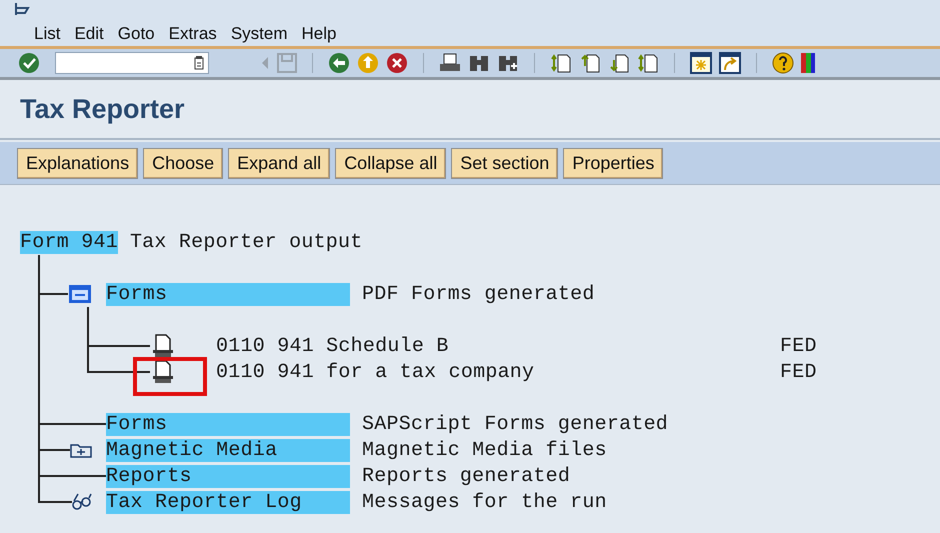 The height and width of the screenshot is (533, 940). What do you see at coordinates (82, 502) in the screenshot?
I see `glasses-icon` at bounding box center [82, 502].